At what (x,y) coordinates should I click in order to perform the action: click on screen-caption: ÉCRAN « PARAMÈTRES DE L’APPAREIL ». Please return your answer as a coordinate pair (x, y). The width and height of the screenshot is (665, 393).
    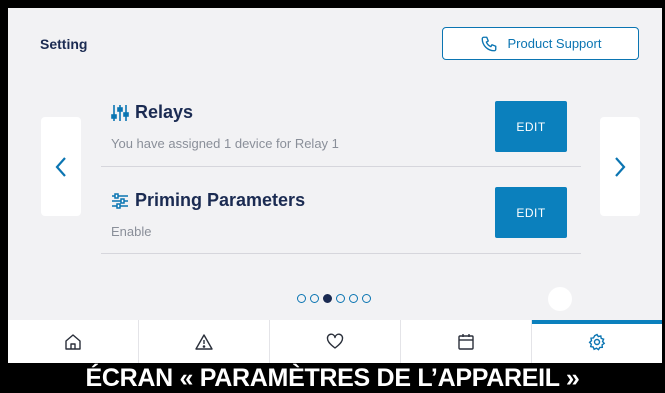
    Looking at the image, I should click on (332, 378).